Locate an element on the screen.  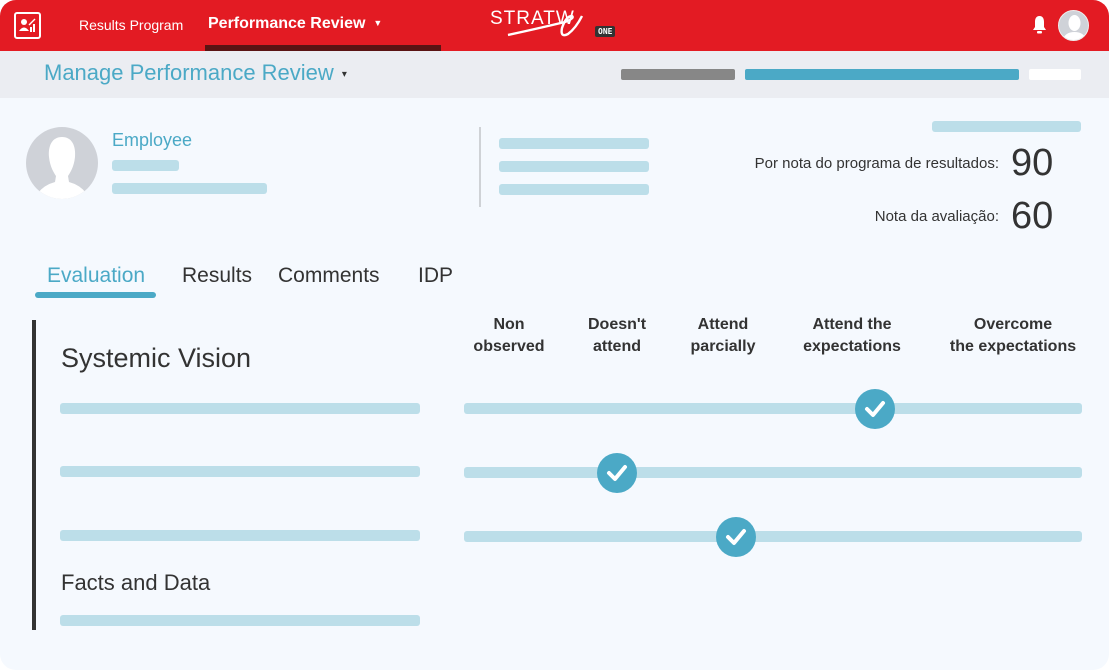
evaluation-score: Nota da avaliação: 60 is located at coordinates (967, 216).